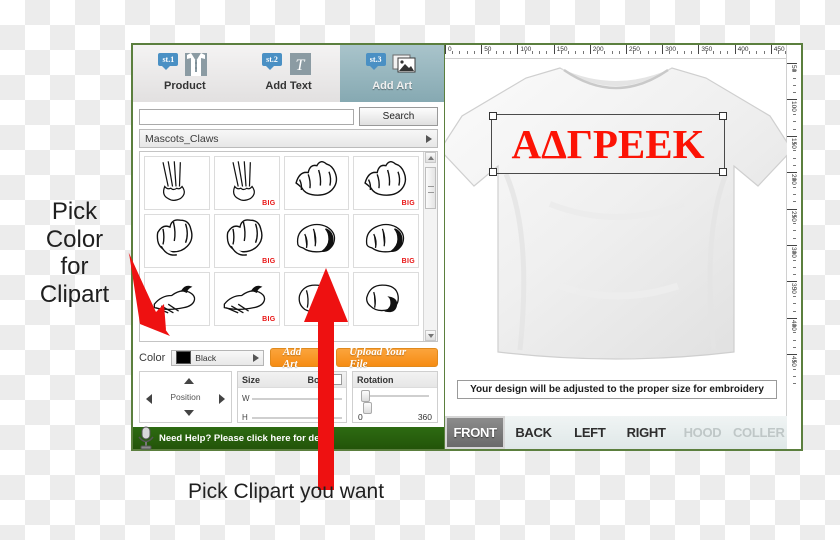 The height and width of the screenshot is (540, 840). What do you see at coordinates (246, 116) in the screenshot?
I see `search-input` at bounding box center [246, 116].